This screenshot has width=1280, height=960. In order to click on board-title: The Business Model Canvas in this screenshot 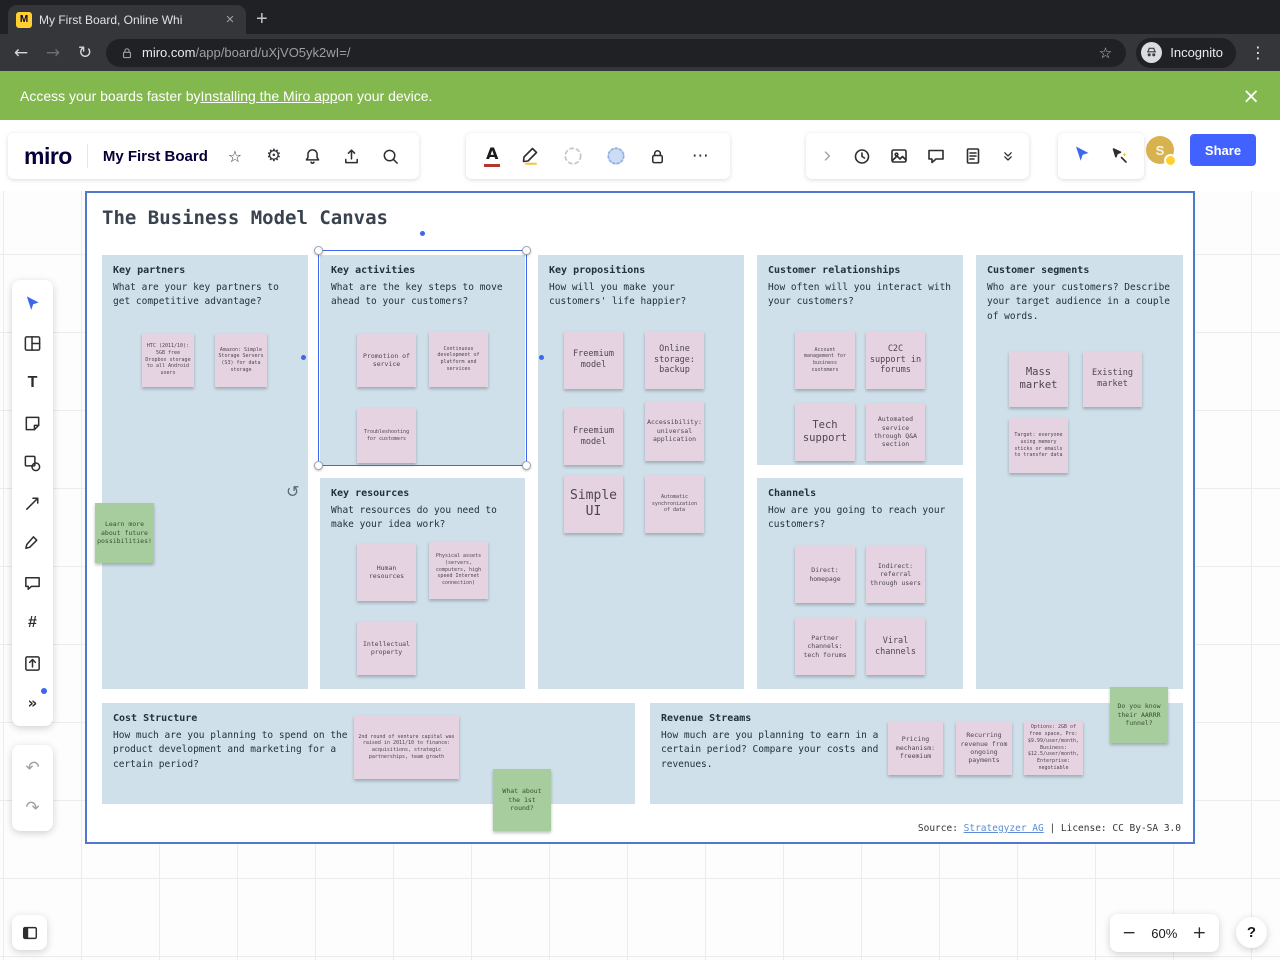, I will do `click(245, 218)`.